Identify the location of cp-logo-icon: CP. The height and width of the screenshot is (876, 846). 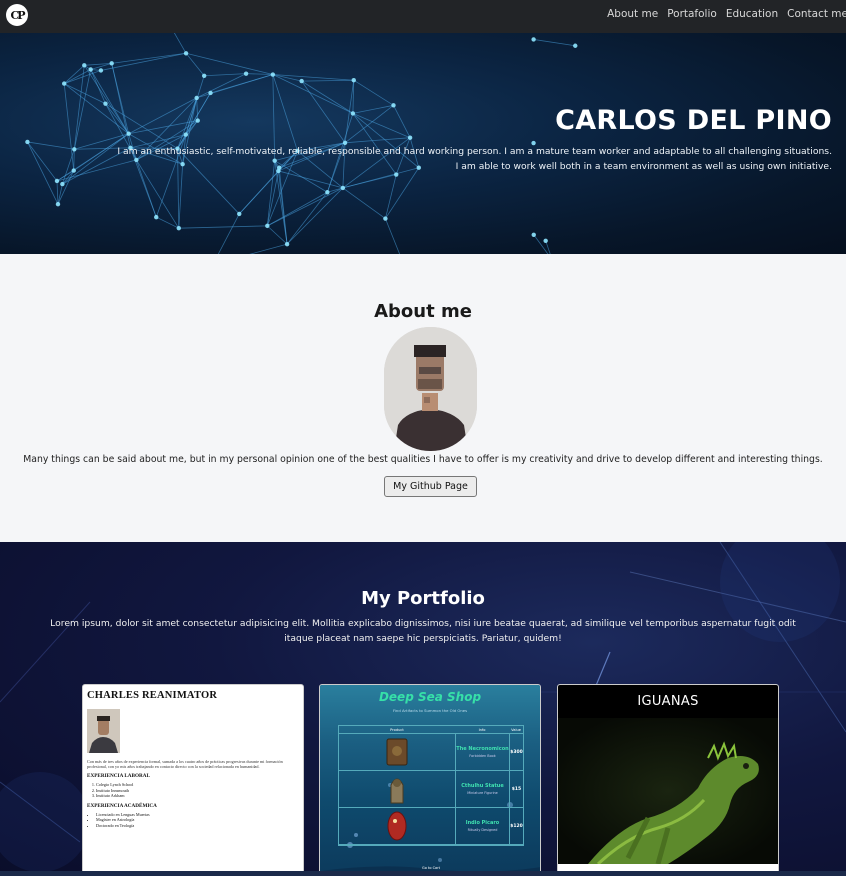
(17, 15).